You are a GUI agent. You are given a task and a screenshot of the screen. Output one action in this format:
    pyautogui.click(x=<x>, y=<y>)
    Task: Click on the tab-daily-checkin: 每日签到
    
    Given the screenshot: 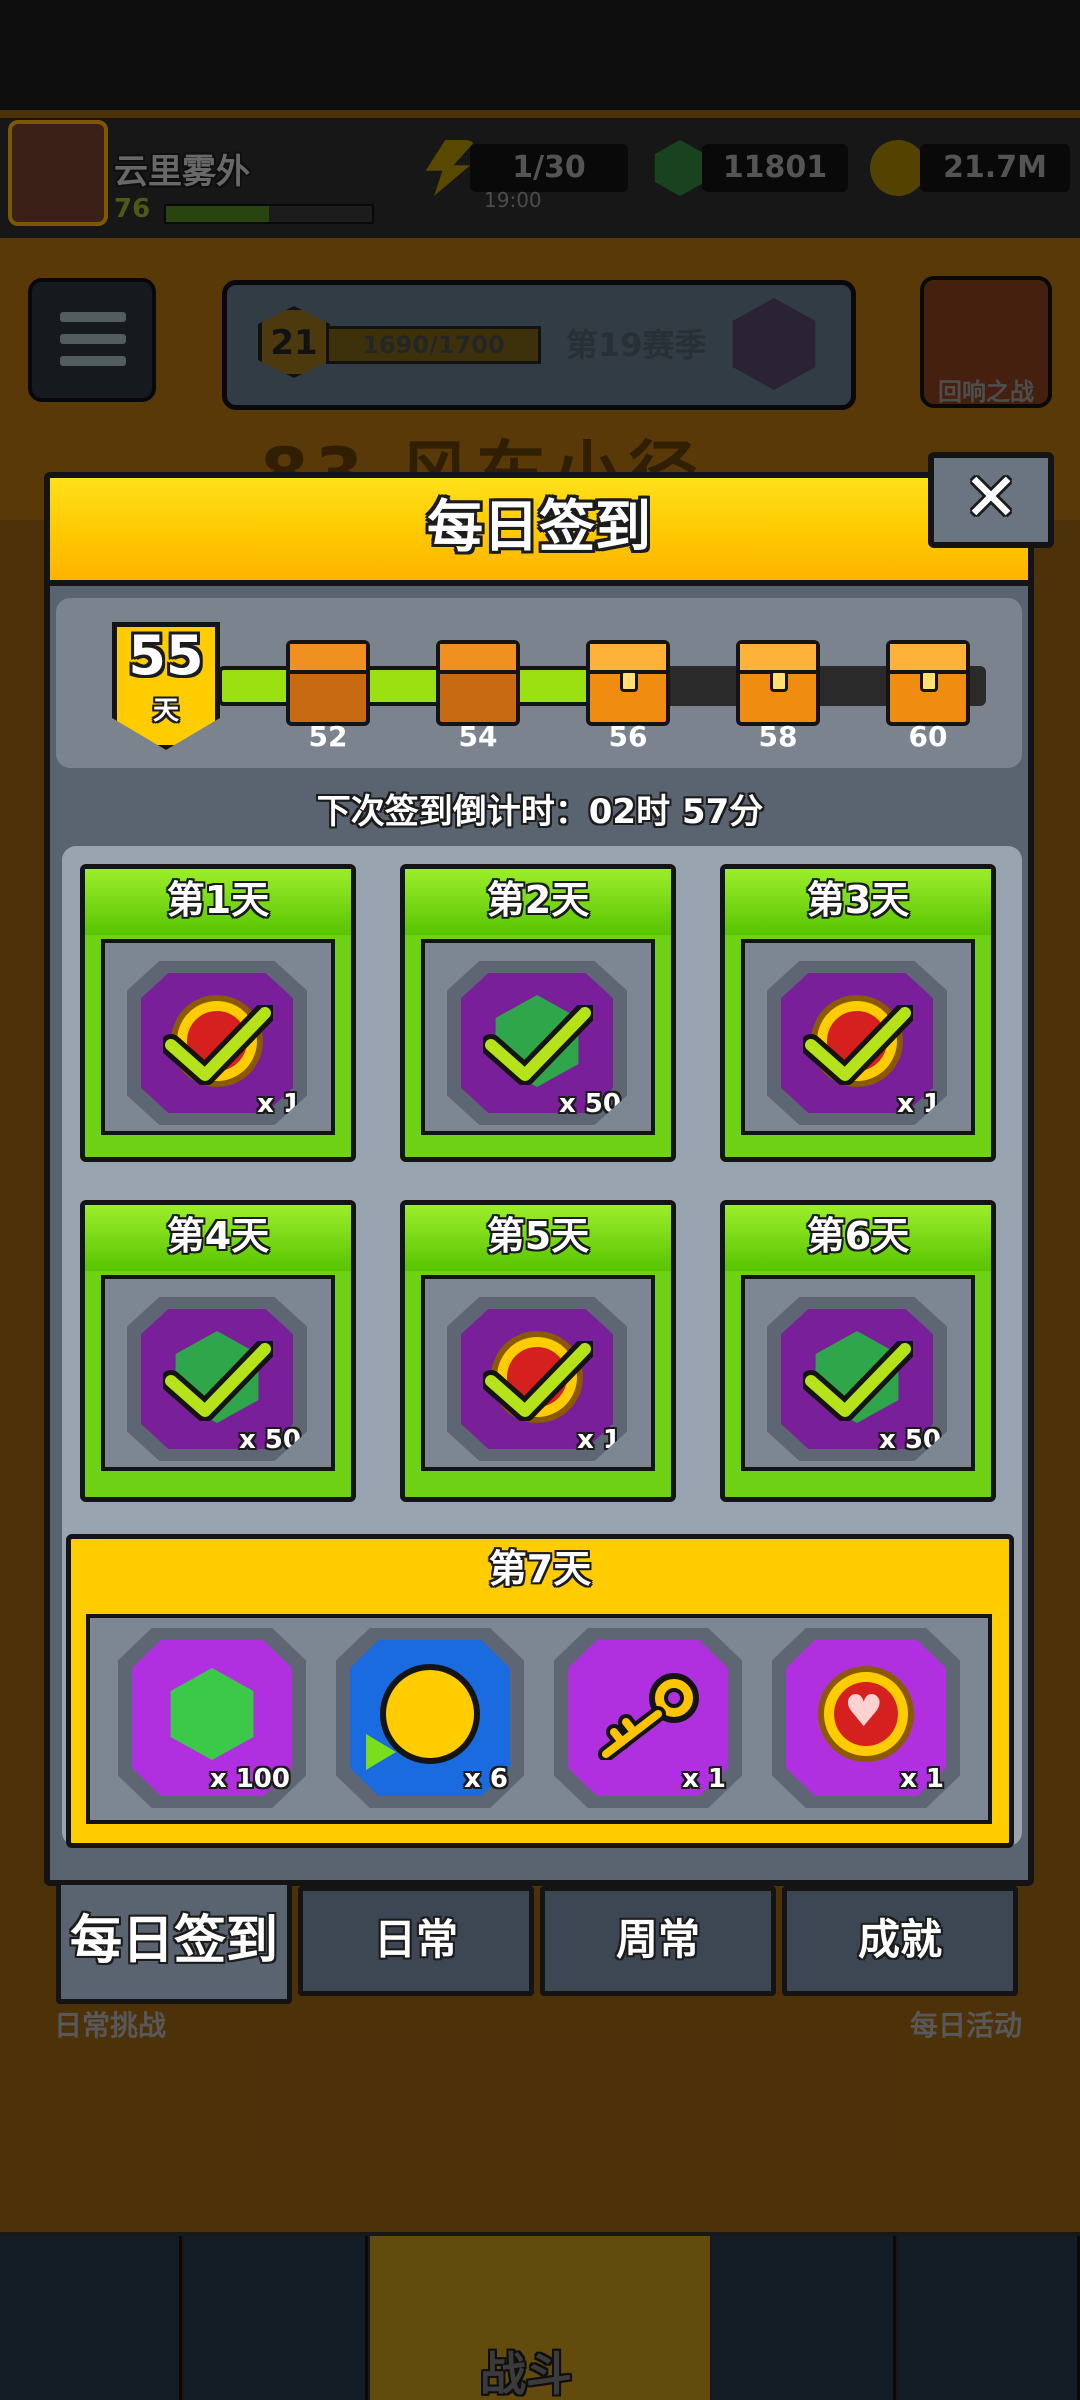 What is the action you would take?
    pyautogui.click(x=174, y=1942)
    